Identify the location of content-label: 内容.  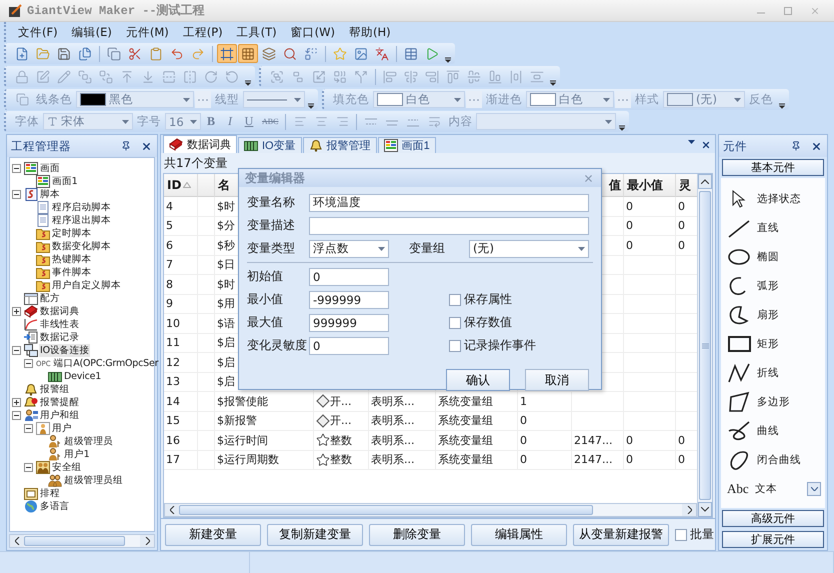
(460, 121).